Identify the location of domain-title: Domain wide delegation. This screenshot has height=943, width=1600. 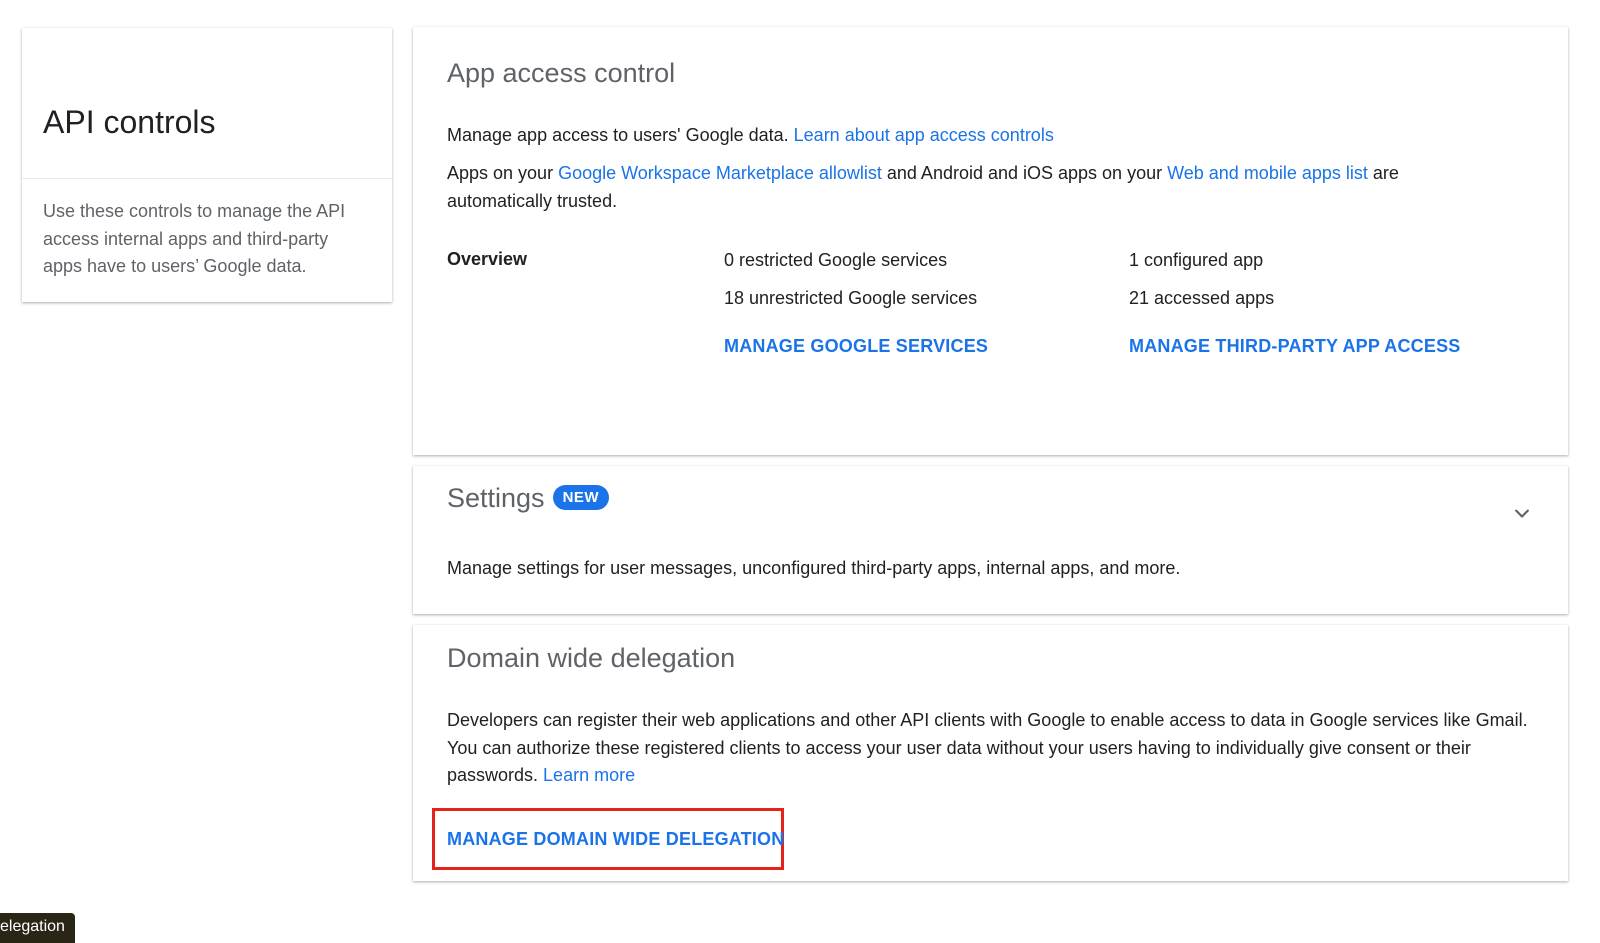
(591, 658).